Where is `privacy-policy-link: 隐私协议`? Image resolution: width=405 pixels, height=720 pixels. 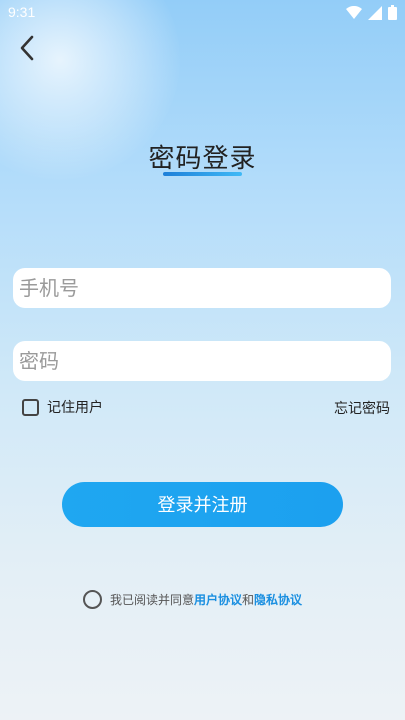 privacy-policy-link: 隐私协议 is located at coordinates (278, 600).